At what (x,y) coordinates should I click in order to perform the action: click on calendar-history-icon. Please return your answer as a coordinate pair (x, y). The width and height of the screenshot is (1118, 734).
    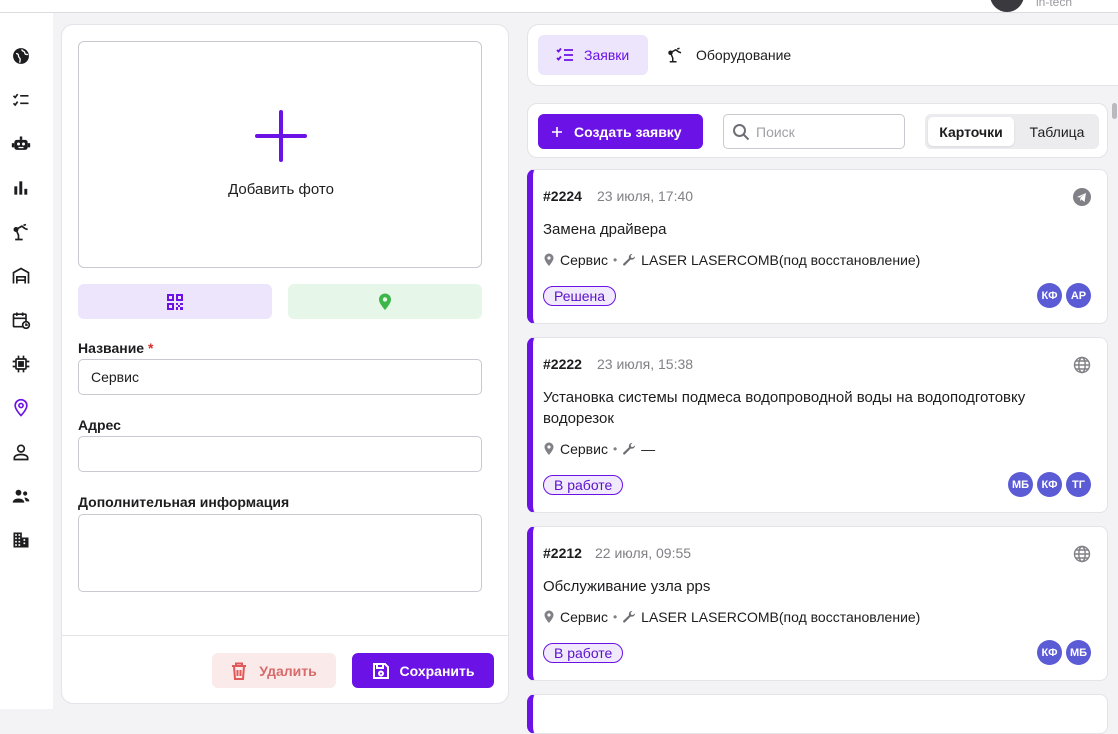
    Looking at the image, I should click on (21, 320).